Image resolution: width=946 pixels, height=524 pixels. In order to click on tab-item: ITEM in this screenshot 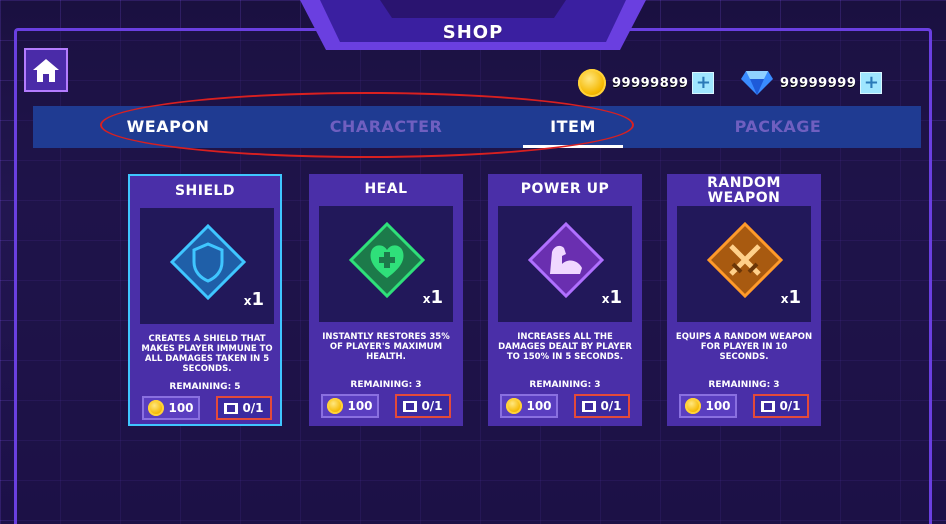, I will do `click(573, 127)`.